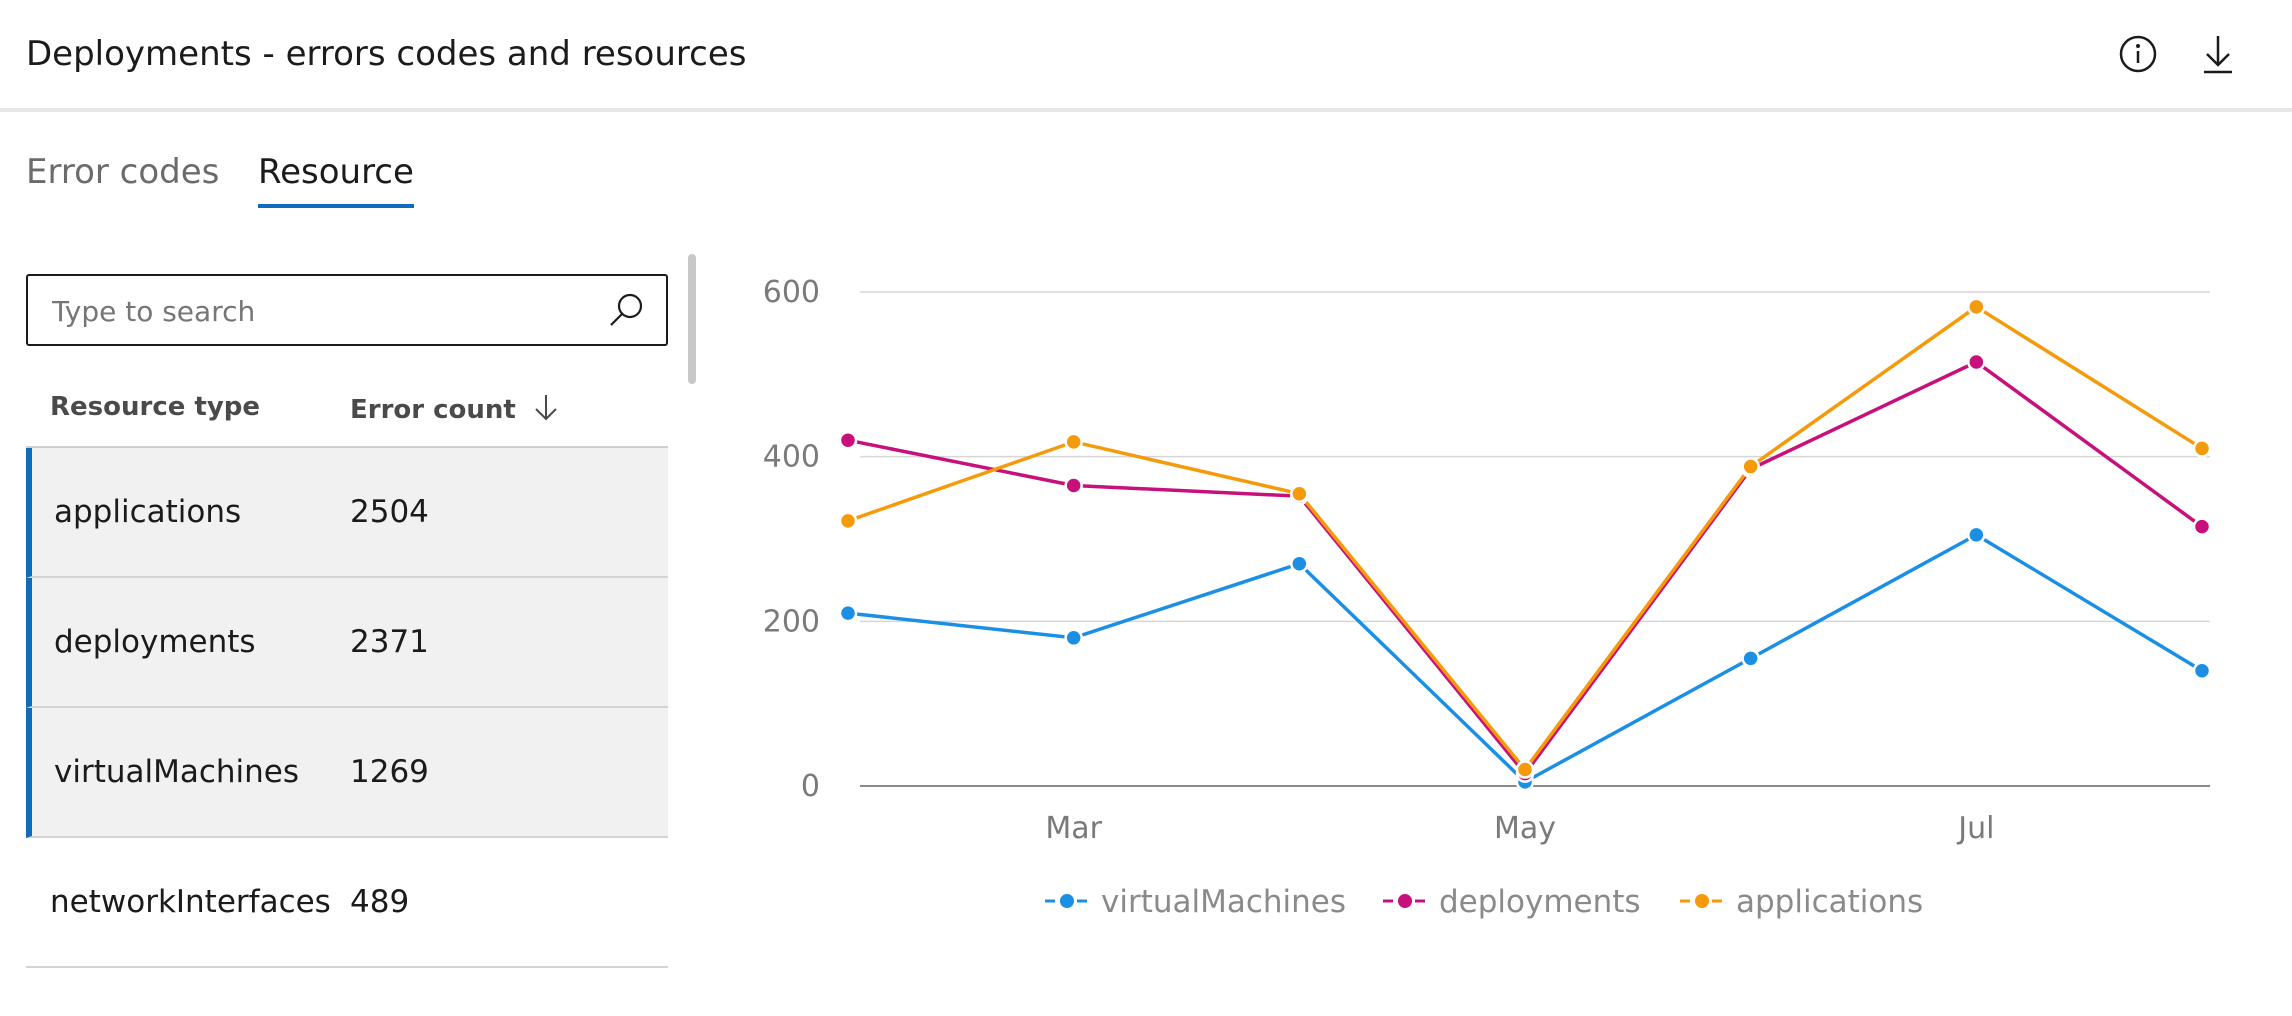  Describe the element at coordinates (1073, 828) in the screenshot. I see `x-tick-label: Mar` at that location.